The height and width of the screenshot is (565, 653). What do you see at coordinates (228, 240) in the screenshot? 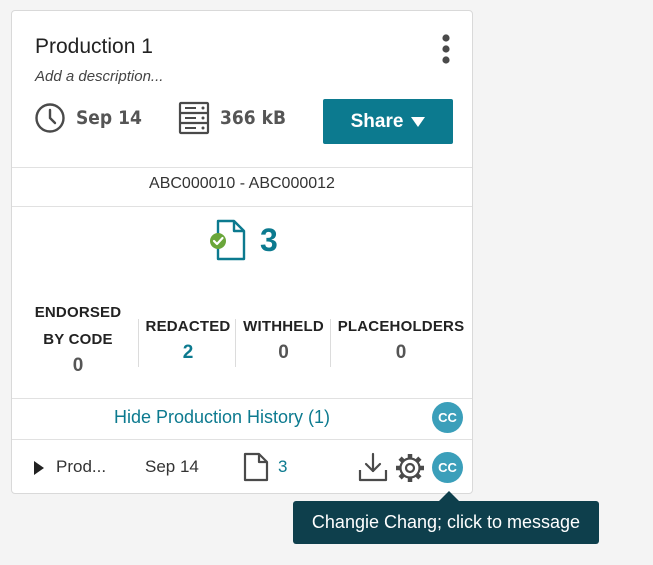
I see `document-check-icon` at bounding box center [228, 240].